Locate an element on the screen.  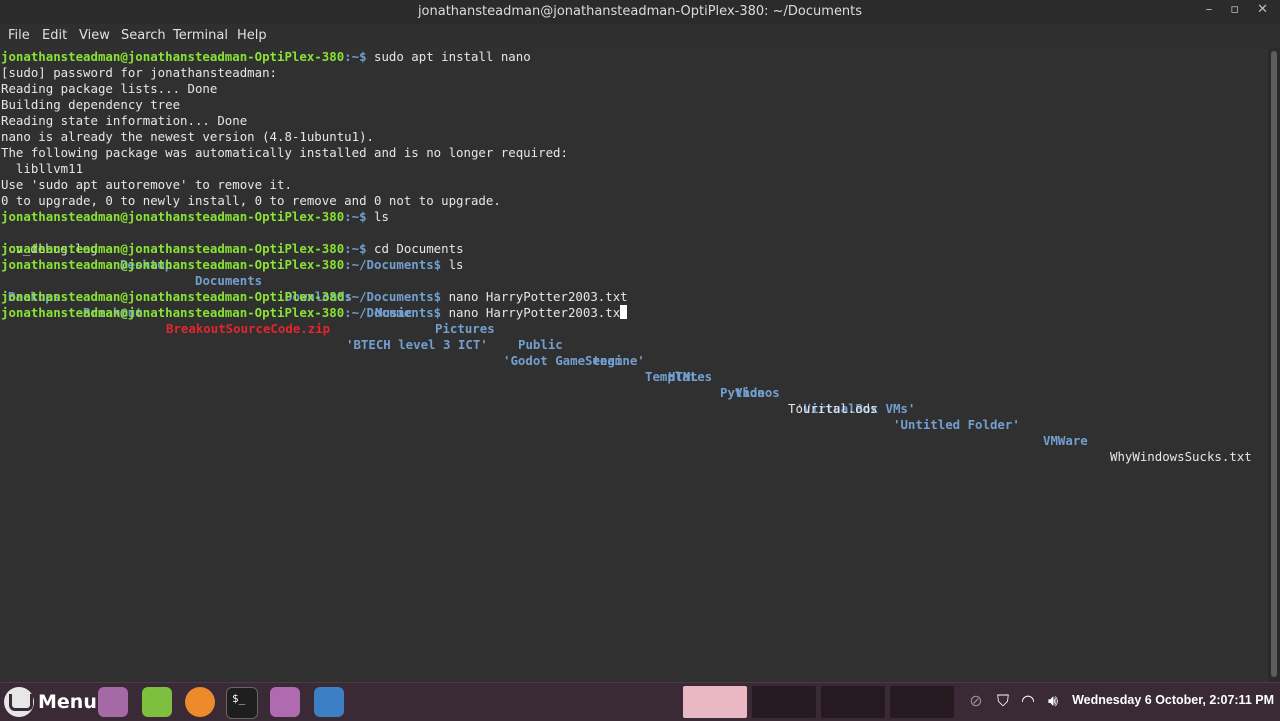
list-item: Public is located at coordinates (540, 344).